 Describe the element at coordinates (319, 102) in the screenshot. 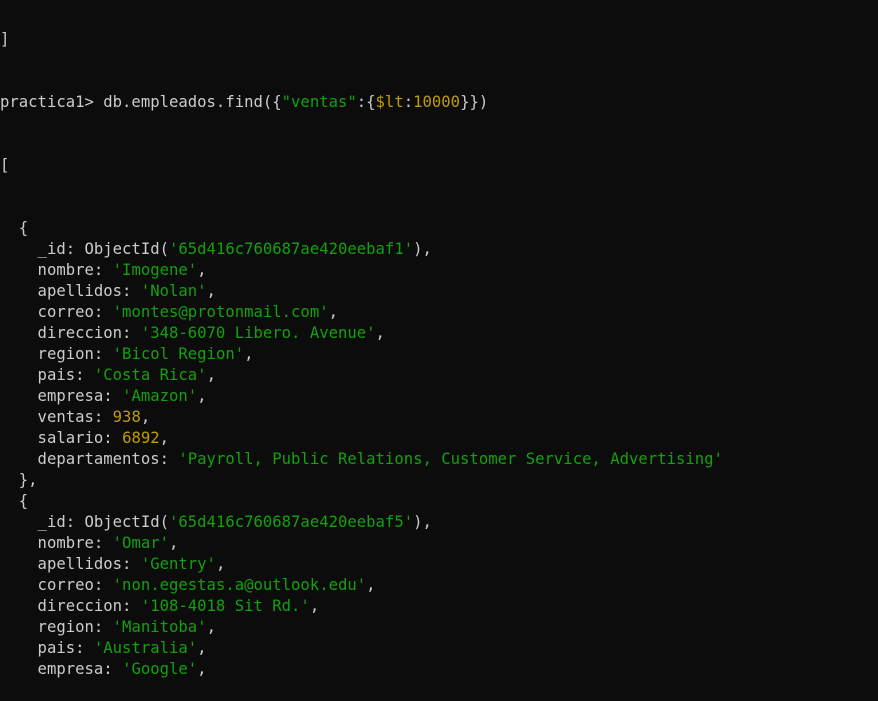

I see `query-key: "ventas"` at that location.